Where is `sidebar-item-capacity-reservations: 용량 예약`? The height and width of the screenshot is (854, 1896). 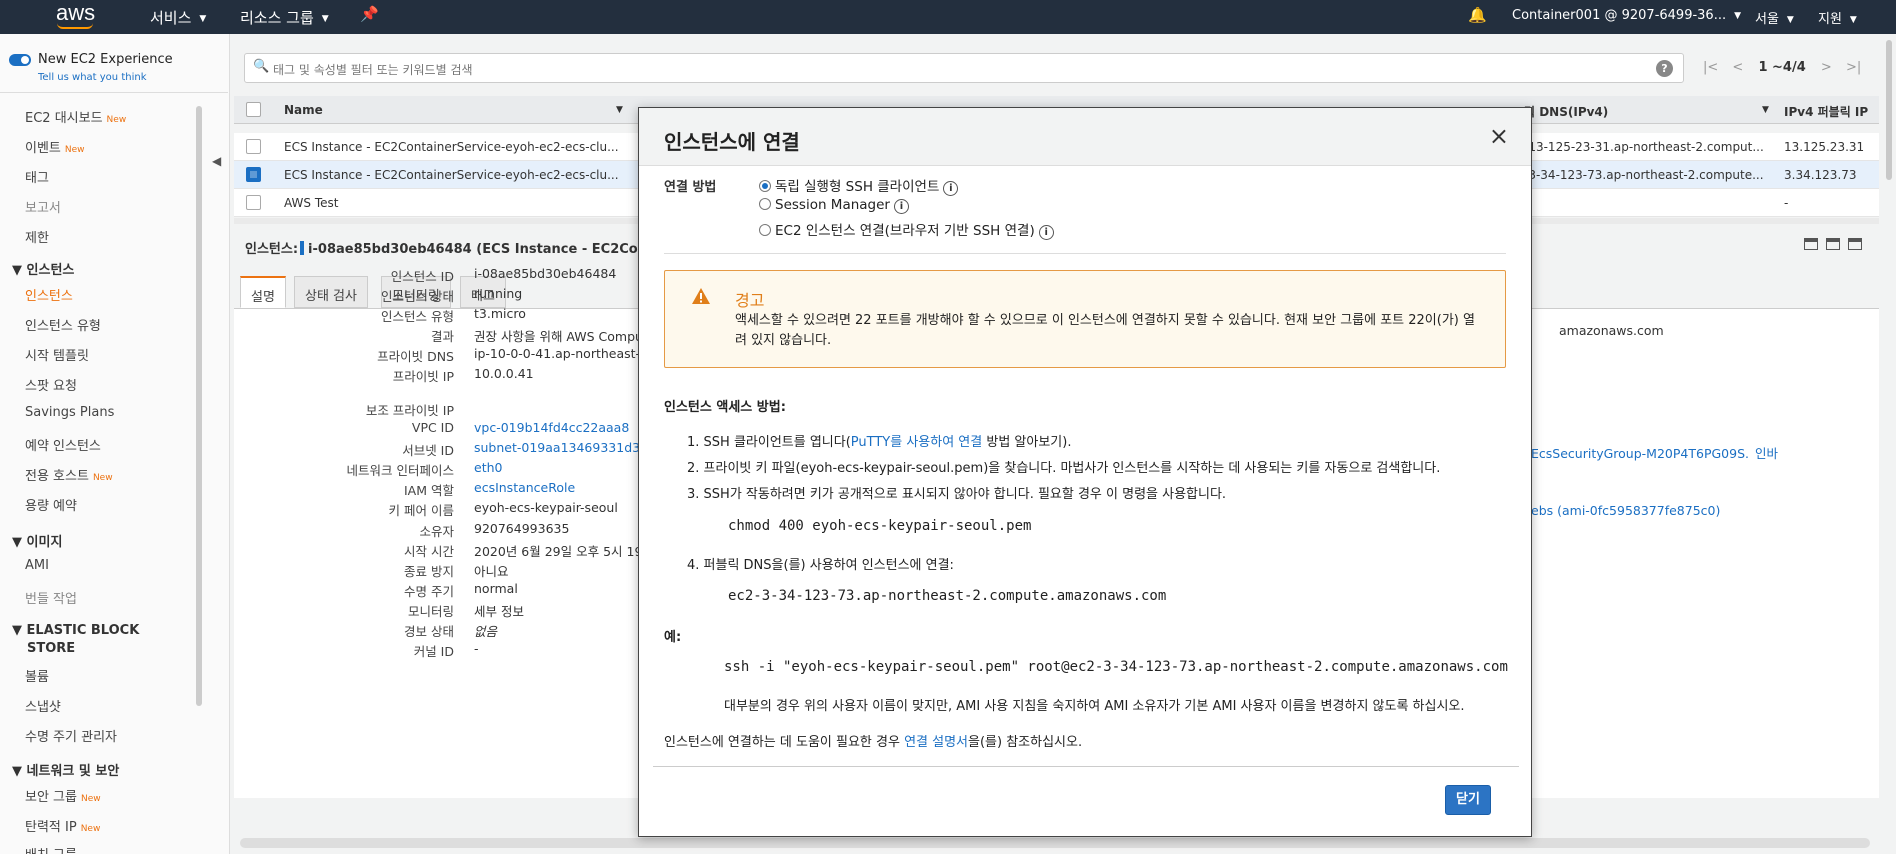
sidebar-item-capacity-reservations: 용량 예약 is located at coordinates (51, 504).